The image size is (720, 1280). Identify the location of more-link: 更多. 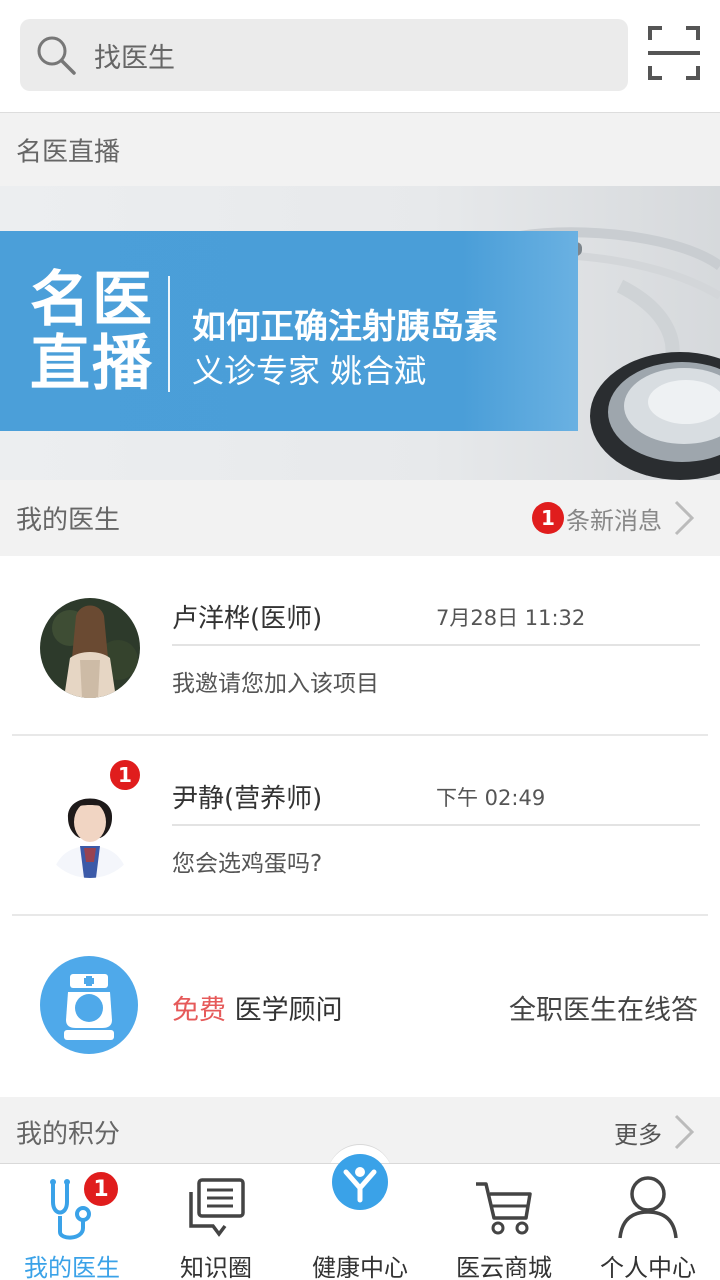
(655, 1132).